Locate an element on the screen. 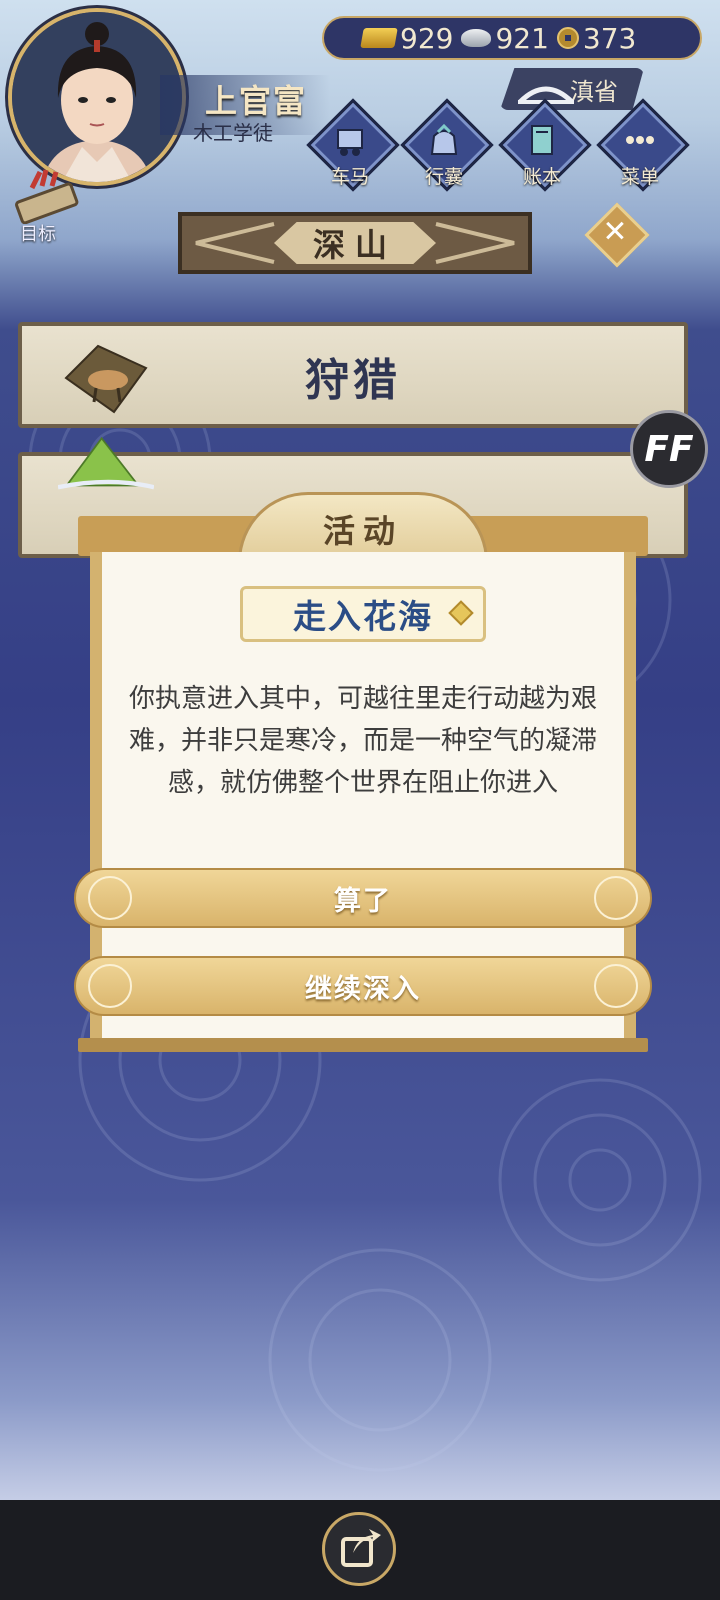  fast-forward-label: FF is located at coordinates (669, 449).